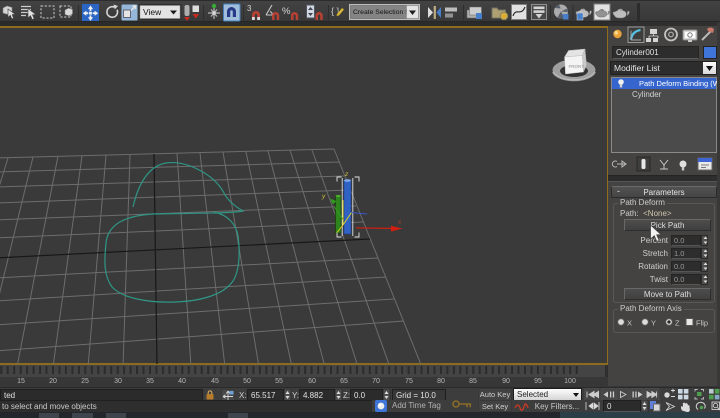  What do you see at coordinates (653, 323) in the screenshot?
I see `svg-text: Y` at bounding box center [653, 323].